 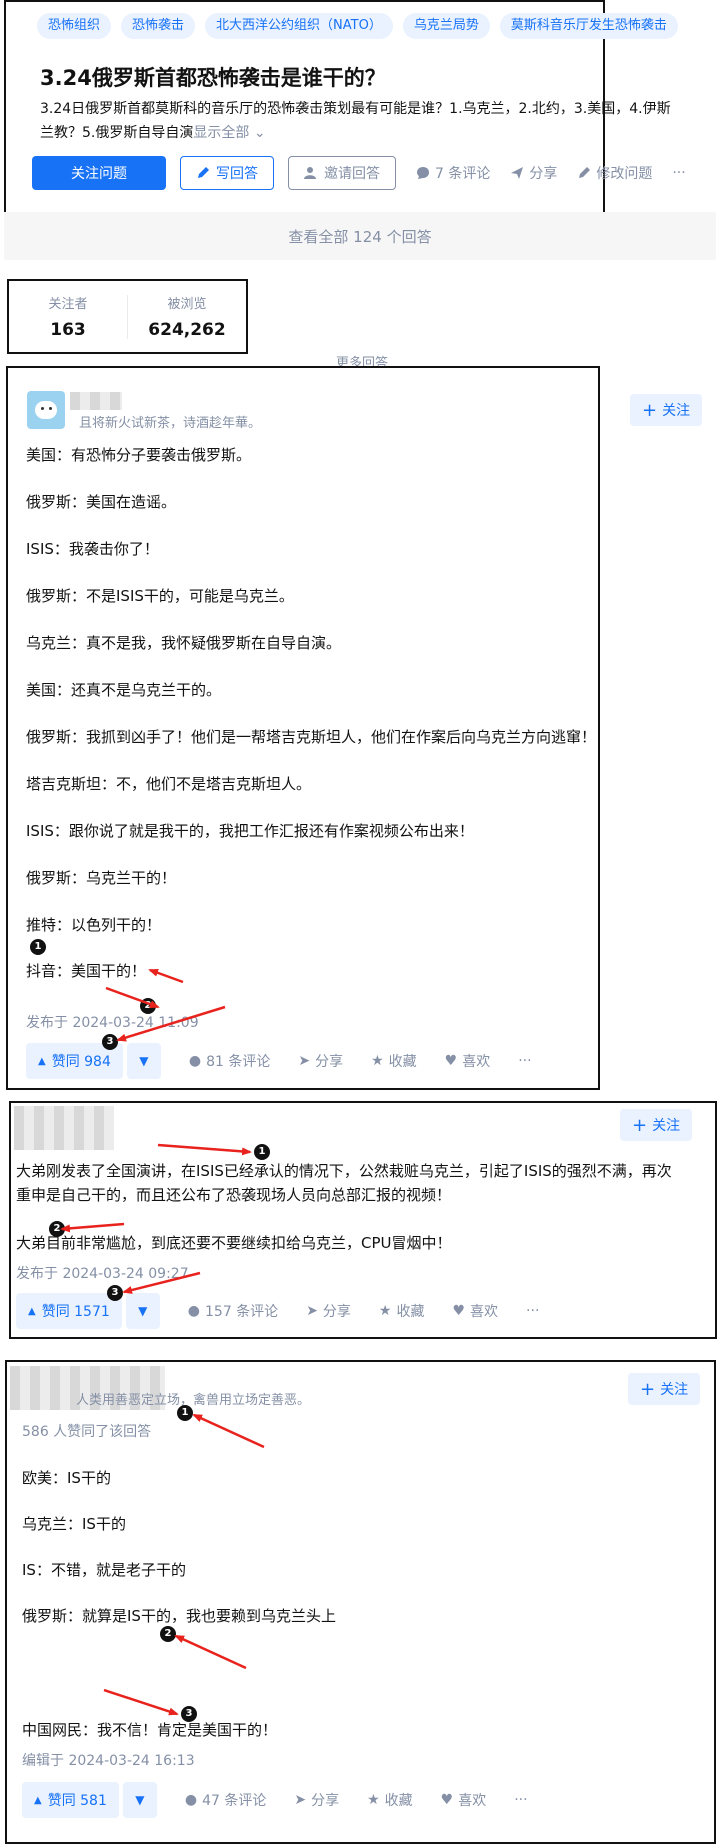 I want to click on author-name-blurred, so click(x=96, y=401).